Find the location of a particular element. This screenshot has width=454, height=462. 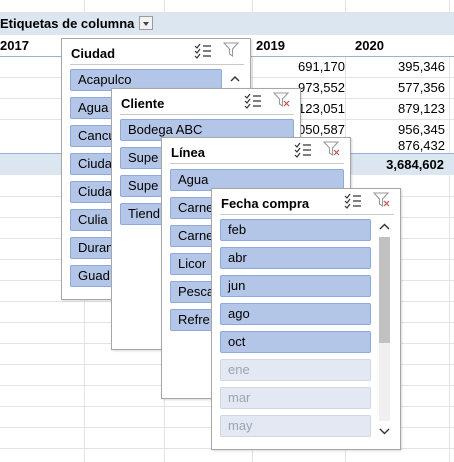

value-cell: 876,432 is located at coordinates (421, 145).